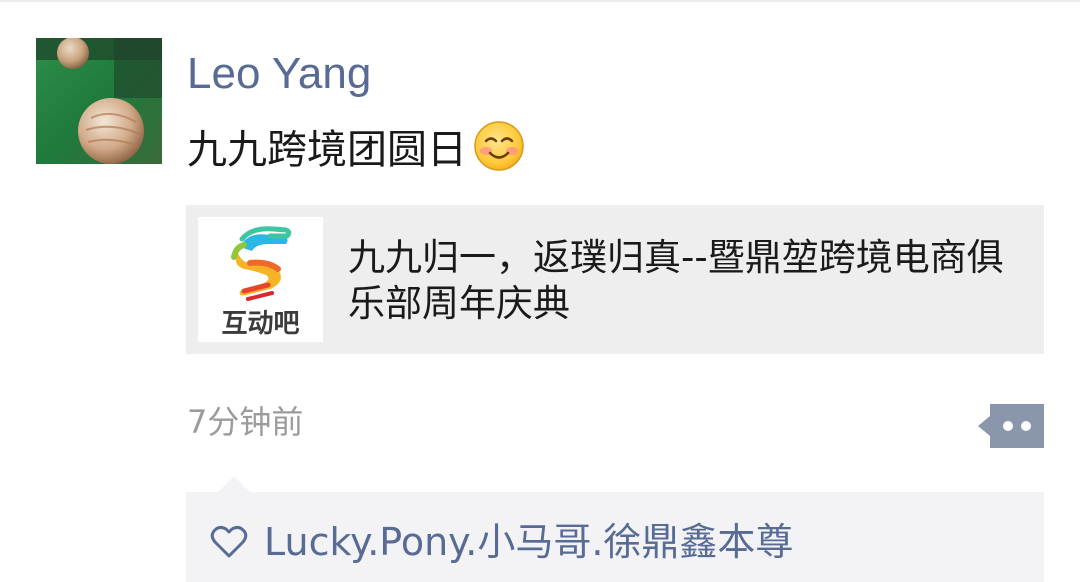 The image size is (1080, 582). Describe the element at coordinates (261, 263) in the screenshot. I see `hudongba-logo-icon` at that location.